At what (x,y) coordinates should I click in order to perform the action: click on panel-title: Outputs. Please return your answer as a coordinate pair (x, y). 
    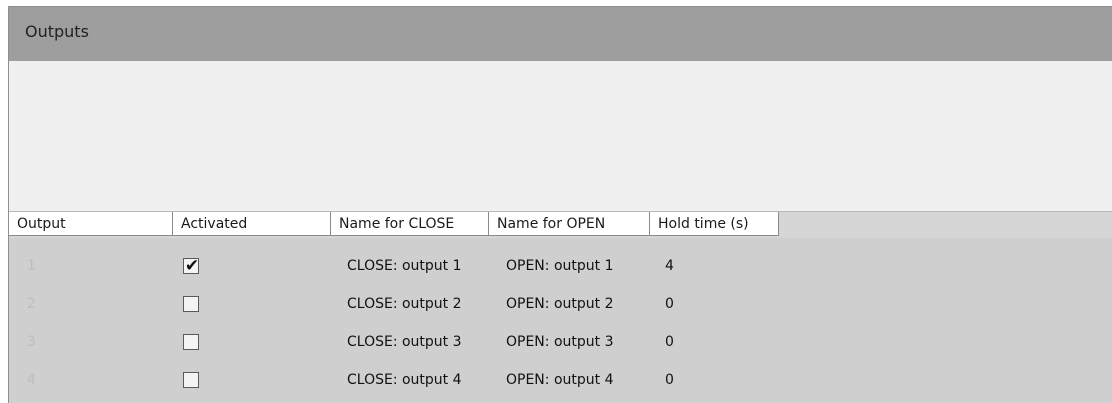
    Looking at the image, I should click on (57, 31).